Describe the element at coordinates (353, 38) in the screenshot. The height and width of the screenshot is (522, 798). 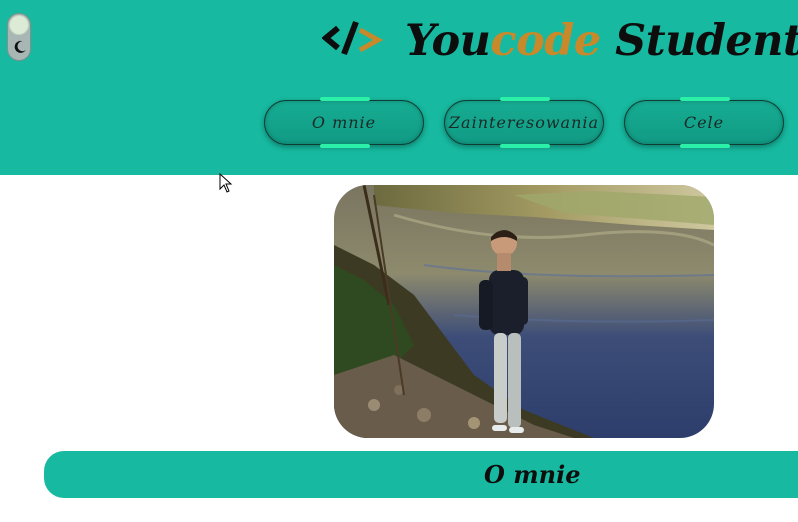
I see `code-slash-icon` at that location.